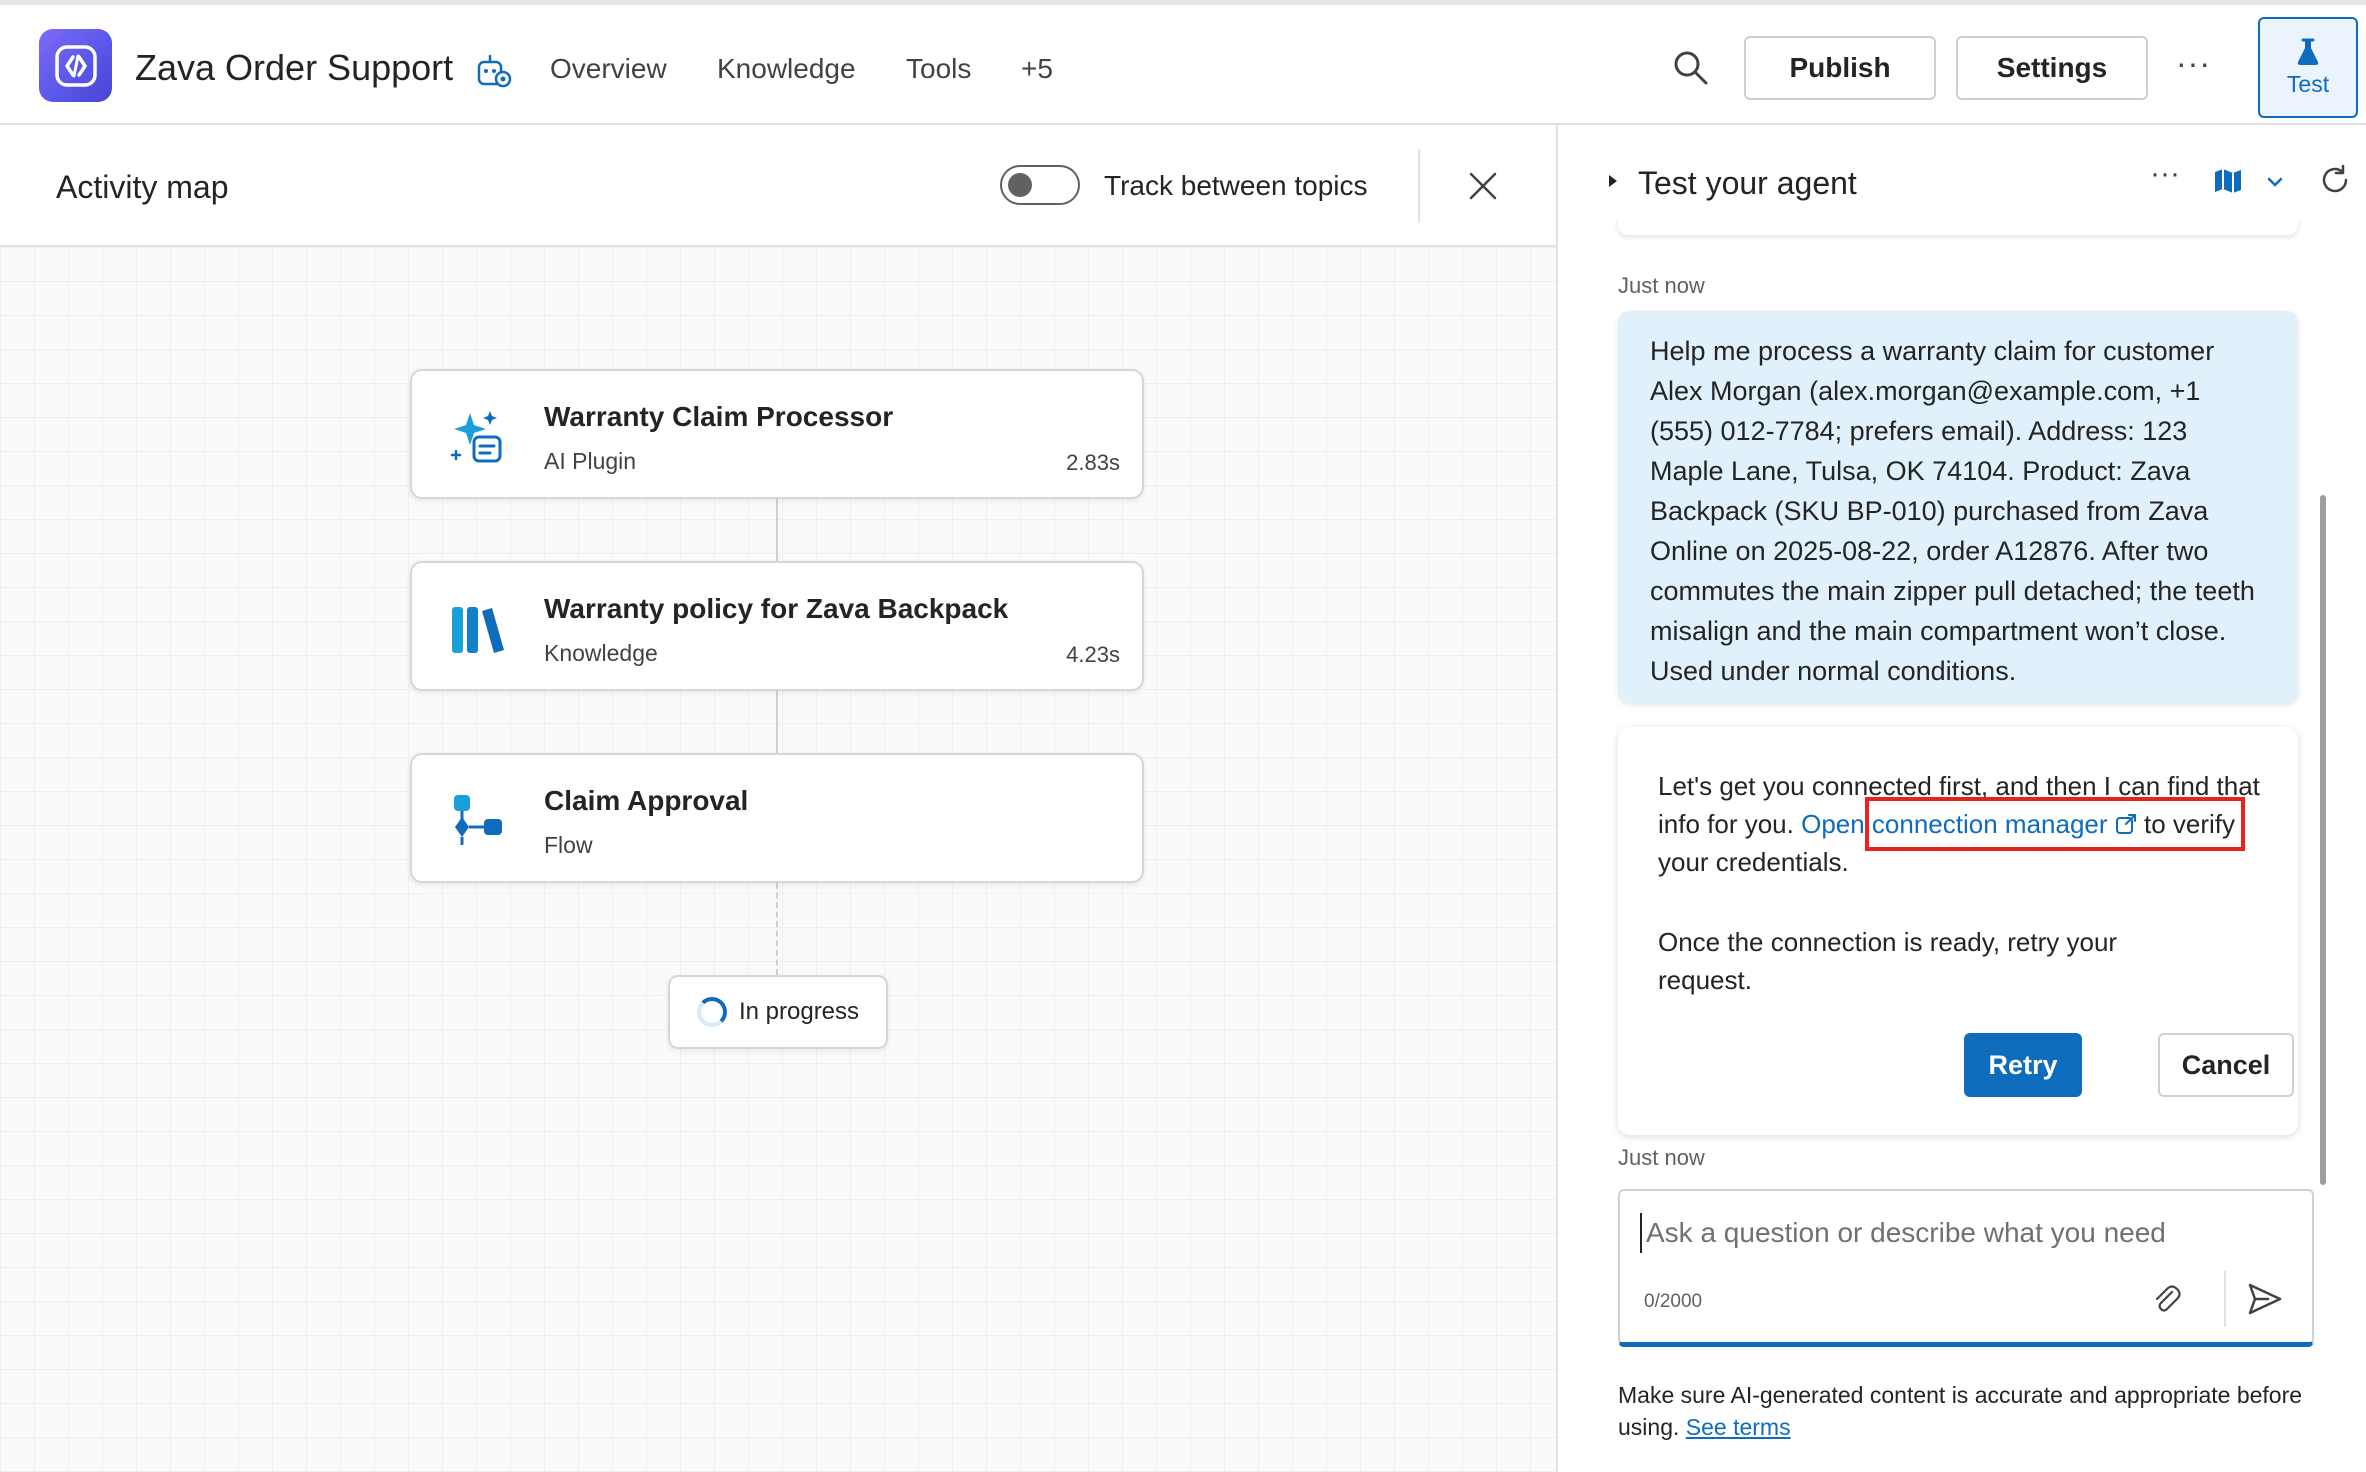  Describe the element at coordinates (2226, 1065) in the screenshot. I see `cancel-button: Cancel` at that location.